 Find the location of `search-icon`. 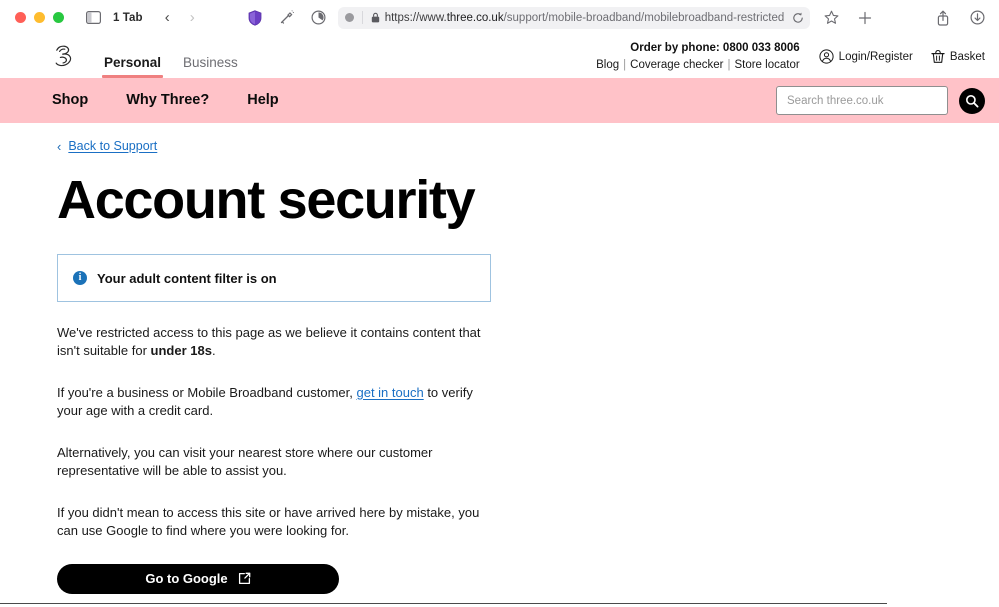

search-icon is located at coordinates (972, 100).